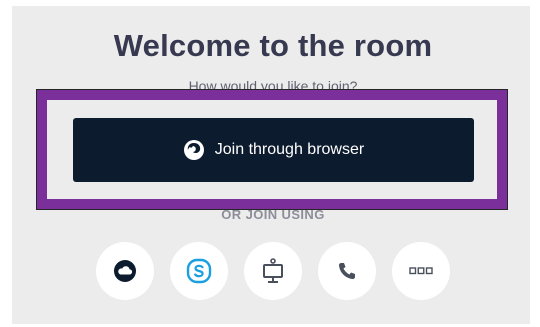 This screenshot has height=327, width=540. I want to click on more-options, so click(421, 271).